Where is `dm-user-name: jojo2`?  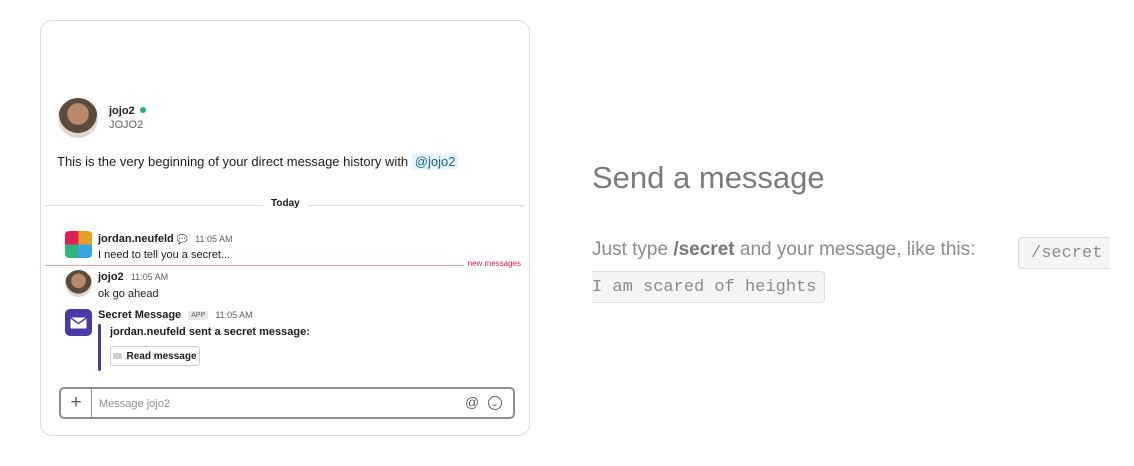 dm-user-name: jojo2 is located at coordinates (127, 111).